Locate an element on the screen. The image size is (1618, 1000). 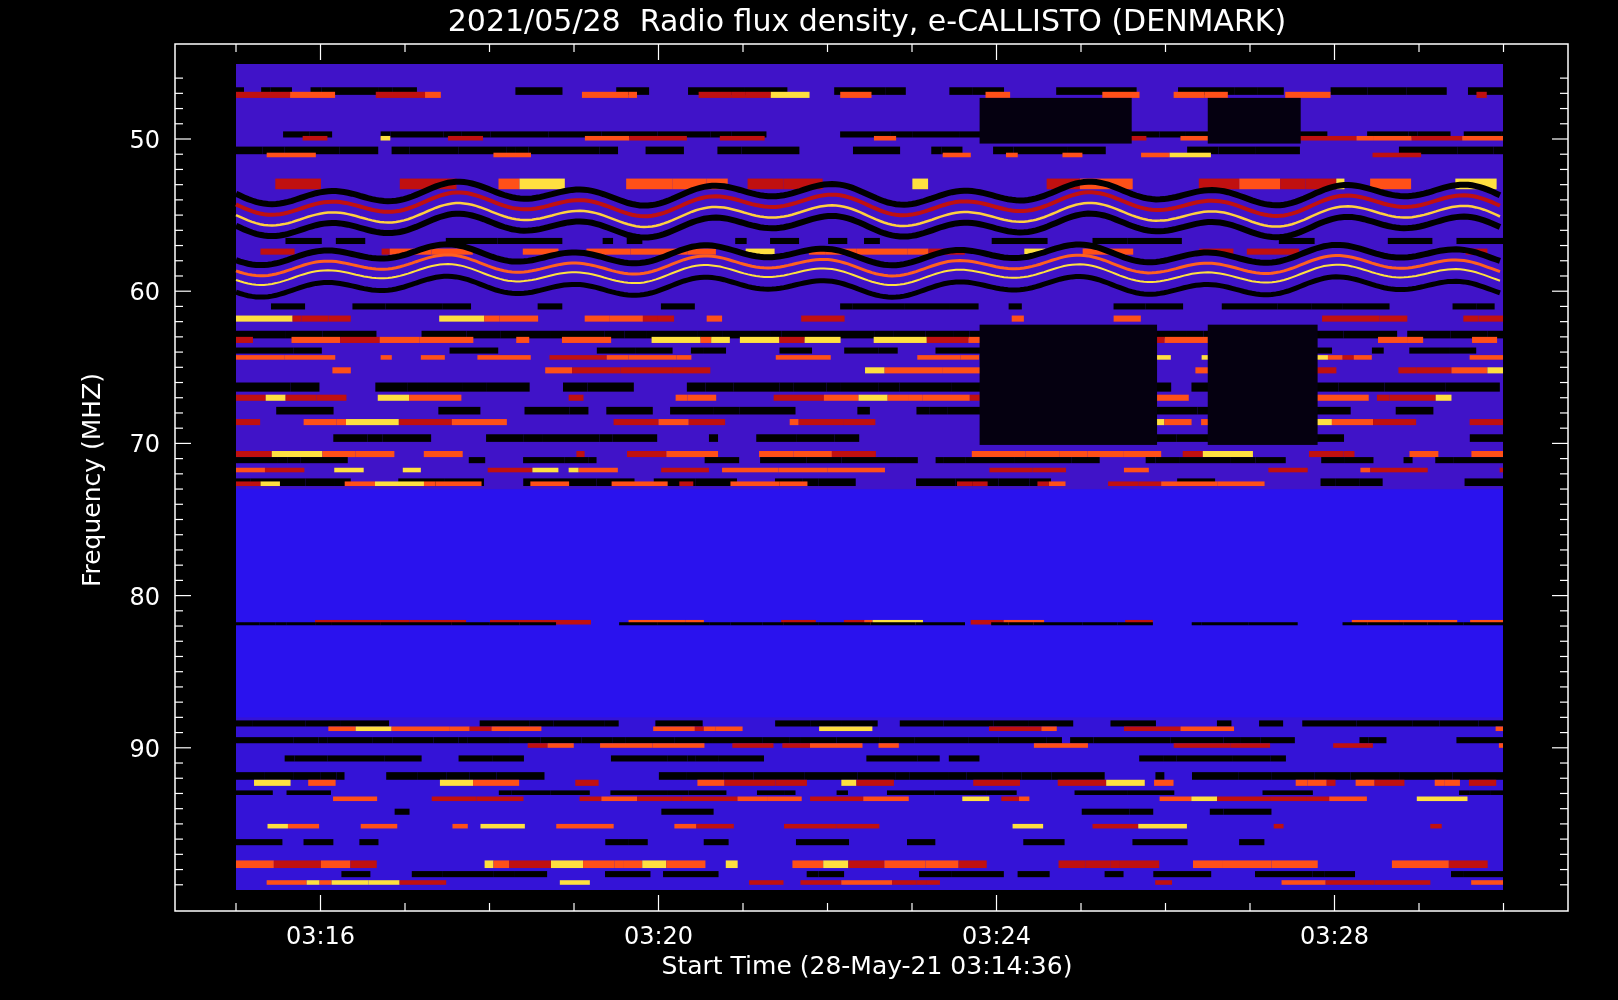
chart-title: 2021/05/28 Radio flux density, e-CALLISTO (DENMARK) is located at coordinates (867, 20).